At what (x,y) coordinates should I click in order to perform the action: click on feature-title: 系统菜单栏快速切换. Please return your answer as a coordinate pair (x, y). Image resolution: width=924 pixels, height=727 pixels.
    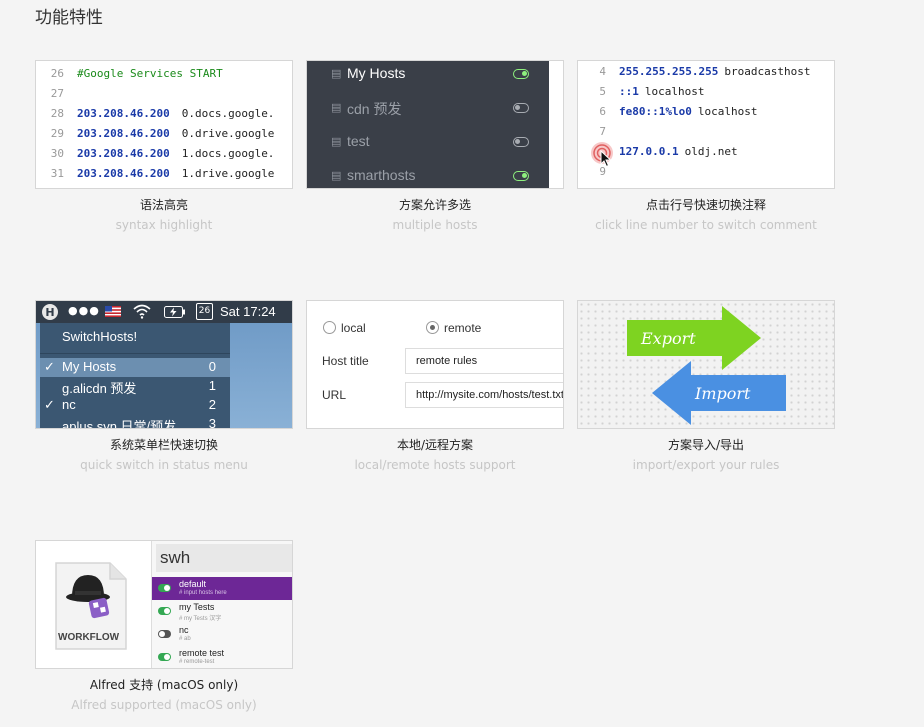
    Looking at the image, I should click on (163, 445).